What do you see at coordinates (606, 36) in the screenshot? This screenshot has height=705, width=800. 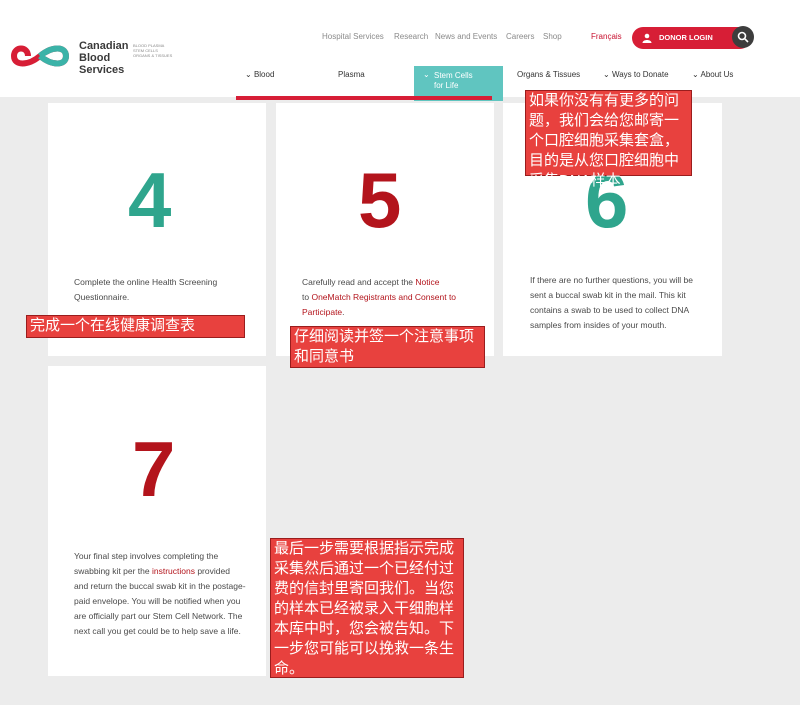 I see `language-toggle: Français` at bounding box center [606, 36].